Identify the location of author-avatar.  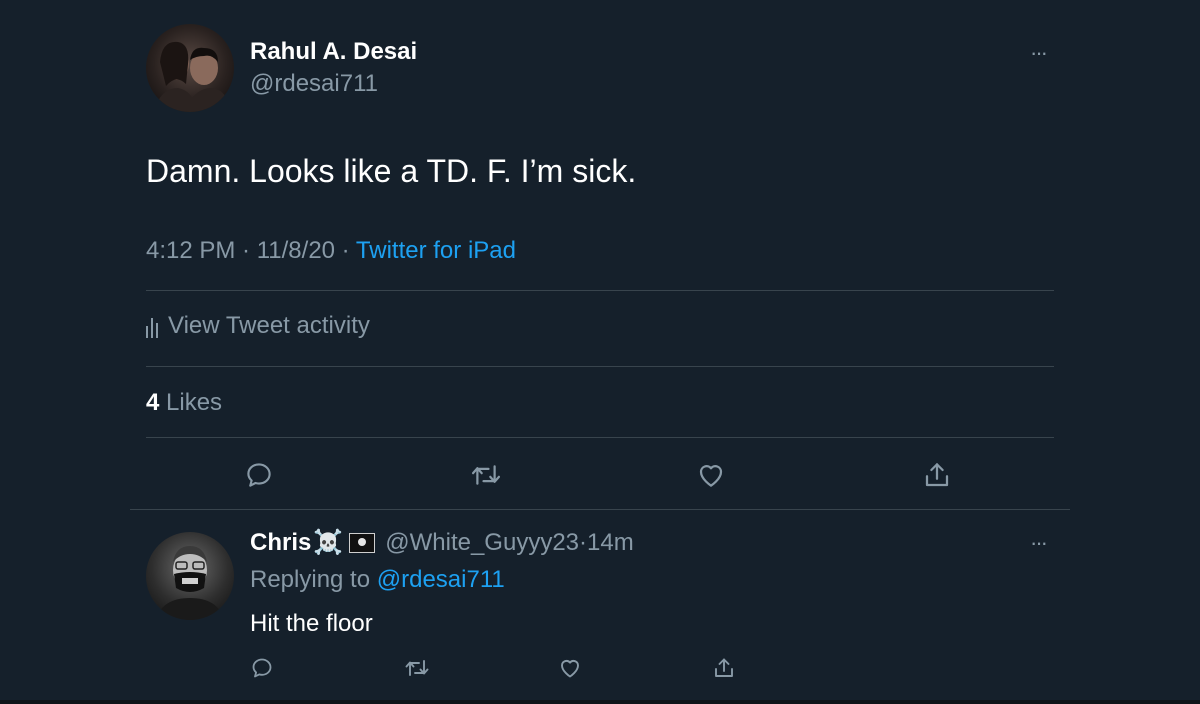
(190, 68).